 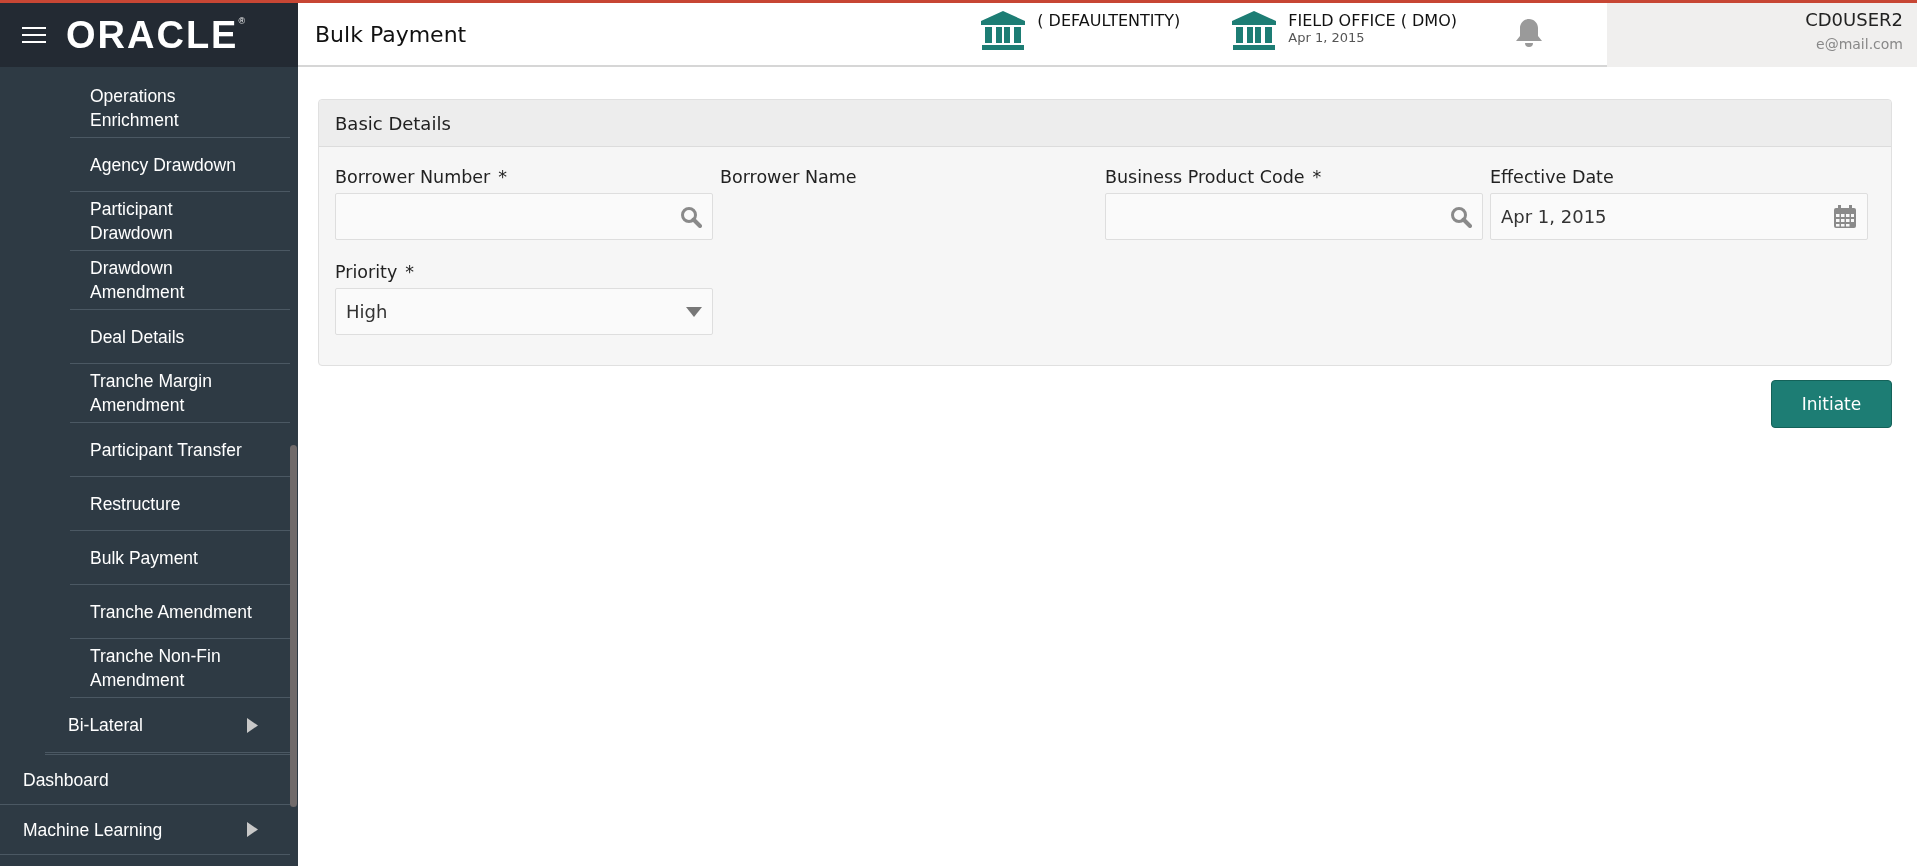 I want to click on menu-item: Participant Drawdown, so click(x=180, y=221).